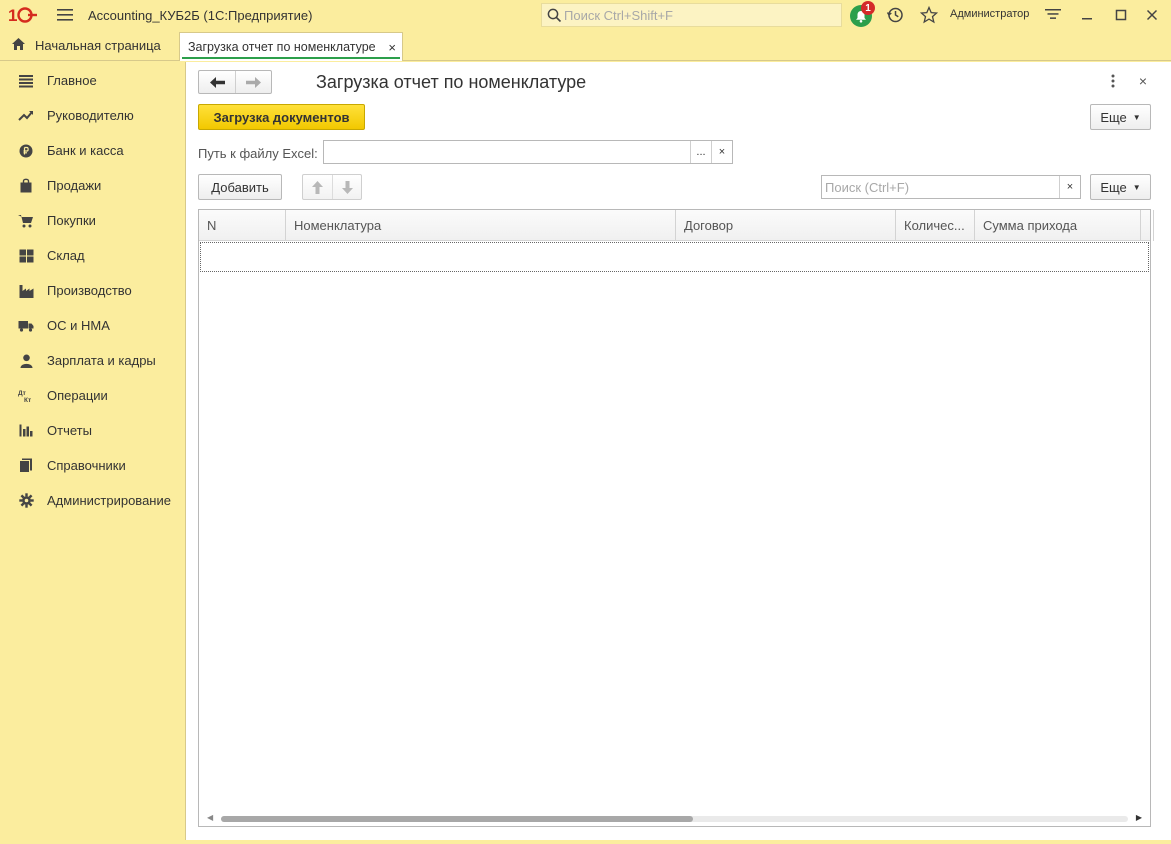 The image size is (1171, 844). I want to click on sidebar-item-purchases: Покупки, so click(92, 220).